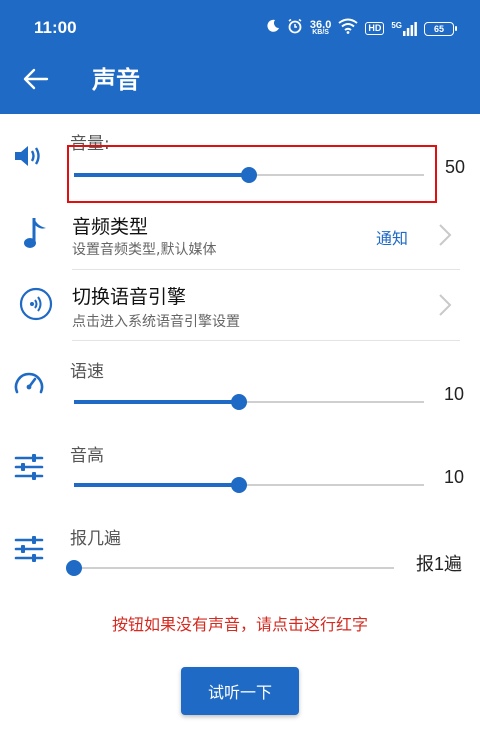 The height and width of the screenshot is (739, 480). What do you see at coordinates (404, 28) in the screenshot?
I see `cell-signal-icon: 5G` at bounding box center [404, 28].